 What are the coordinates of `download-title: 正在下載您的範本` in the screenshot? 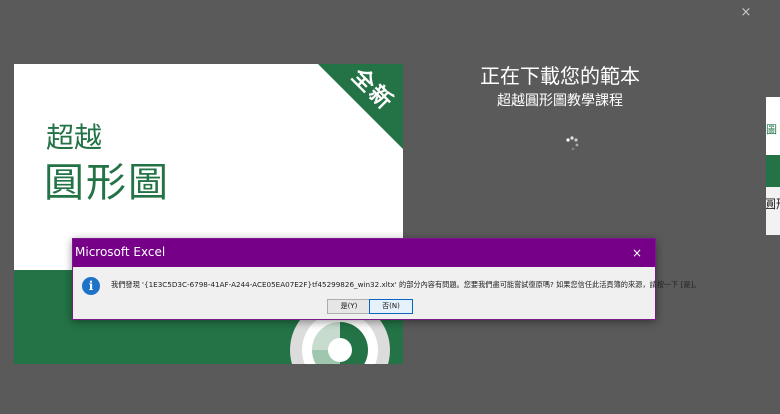 It's located at (560, 76).